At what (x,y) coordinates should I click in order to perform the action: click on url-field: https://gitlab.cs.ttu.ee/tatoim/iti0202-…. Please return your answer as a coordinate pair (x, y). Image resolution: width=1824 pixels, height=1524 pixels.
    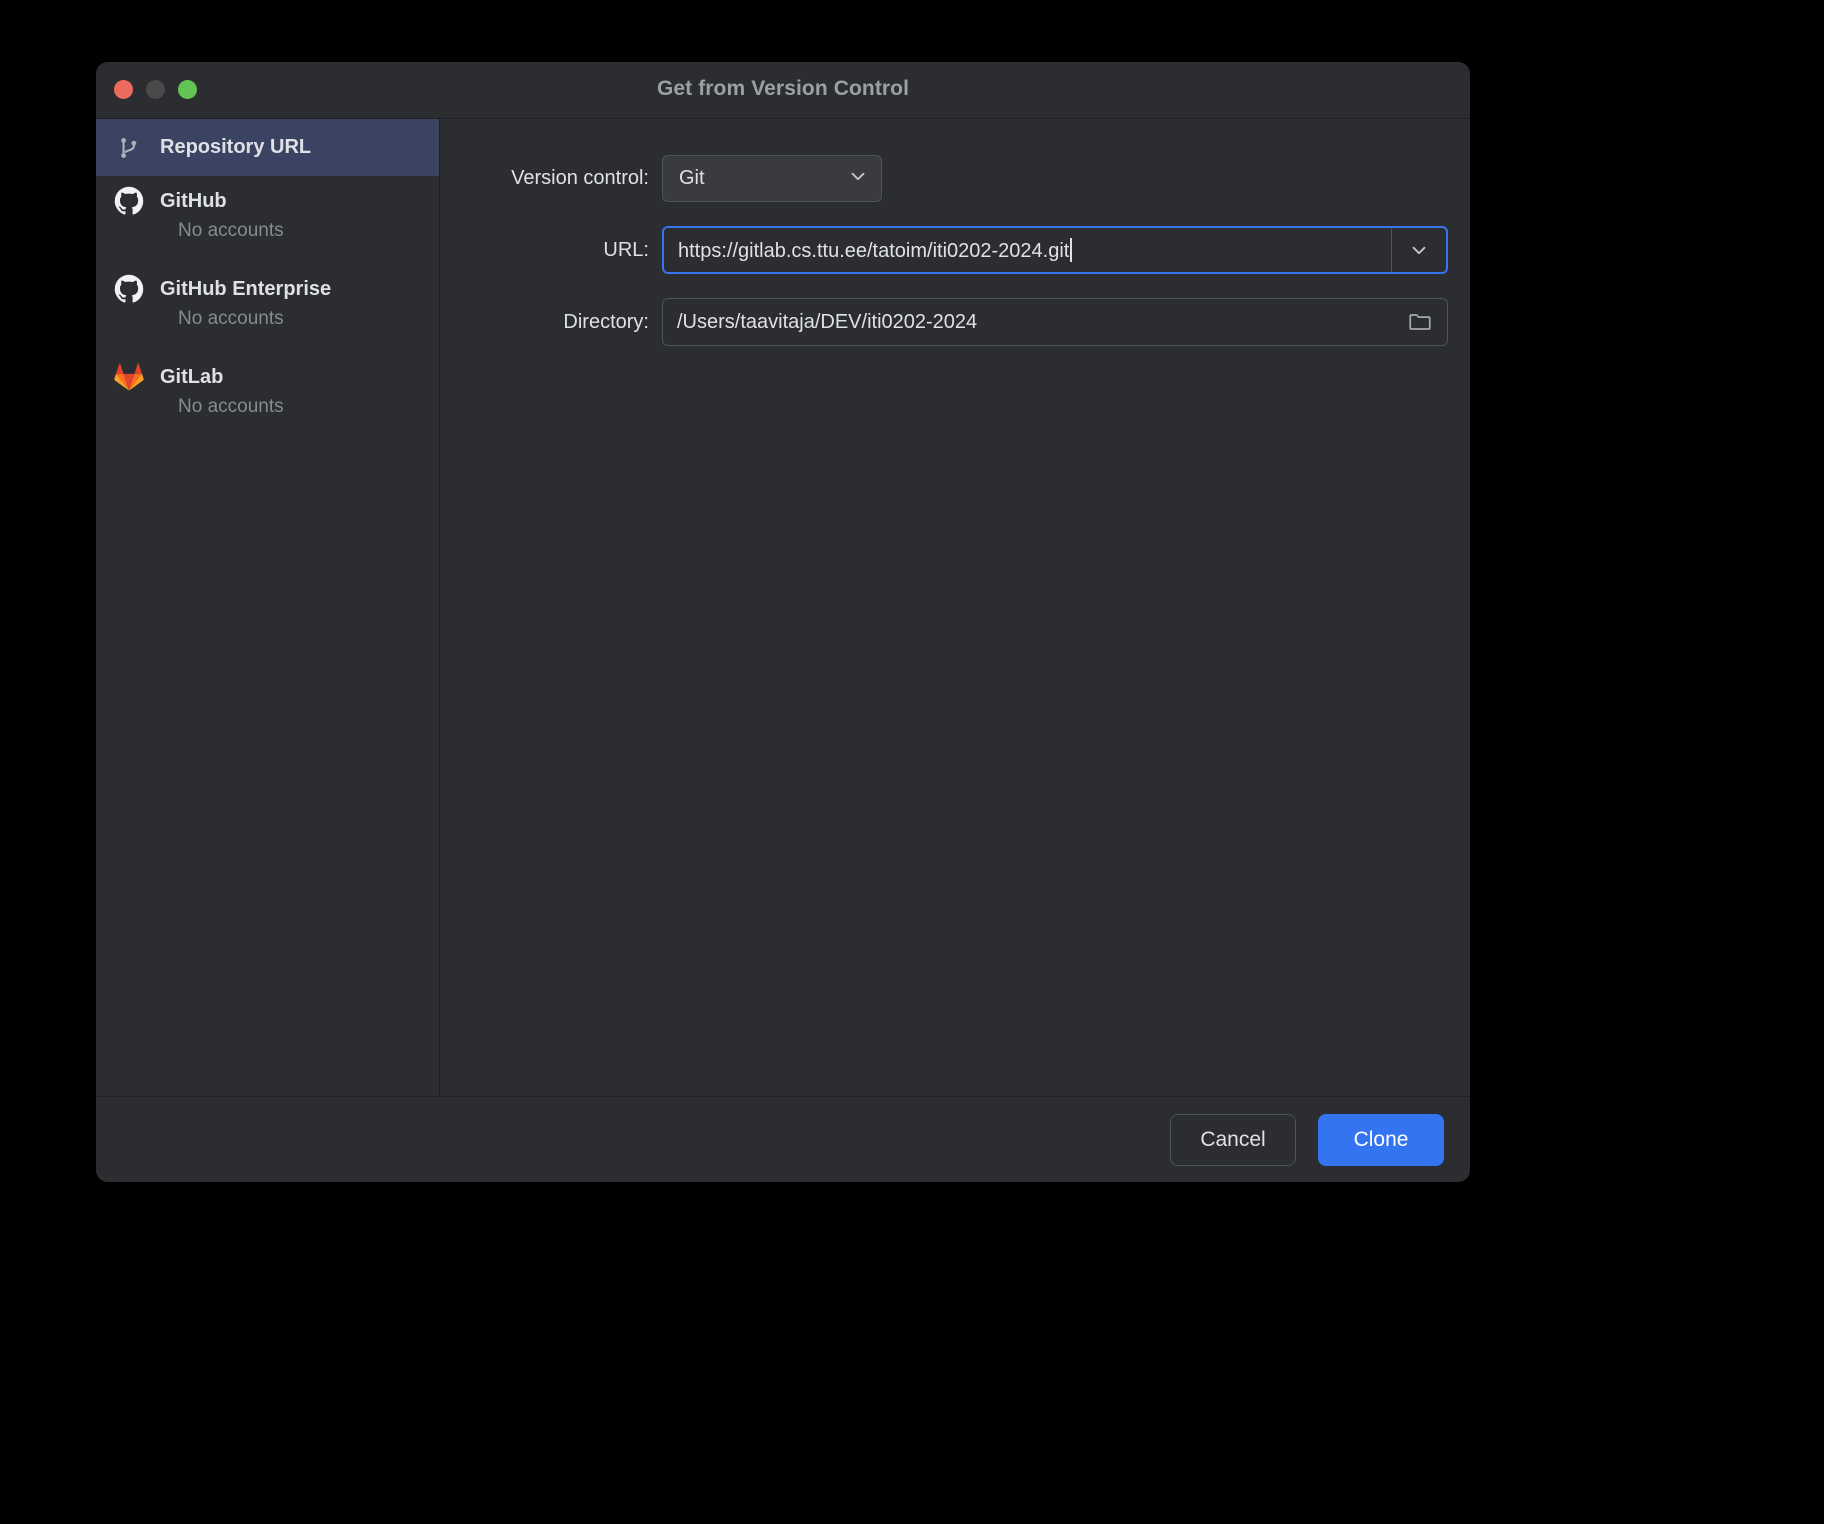
    Looking at the image, I should click on (1055, 250).